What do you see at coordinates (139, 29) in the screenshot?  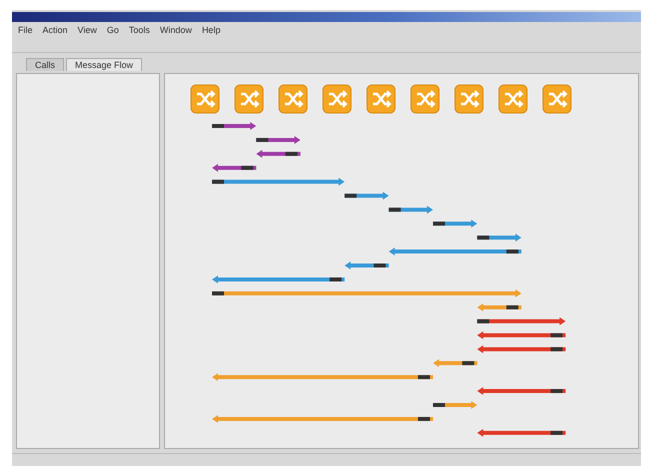 I see `menu-item: Tools` at bounding box center [139, 29].